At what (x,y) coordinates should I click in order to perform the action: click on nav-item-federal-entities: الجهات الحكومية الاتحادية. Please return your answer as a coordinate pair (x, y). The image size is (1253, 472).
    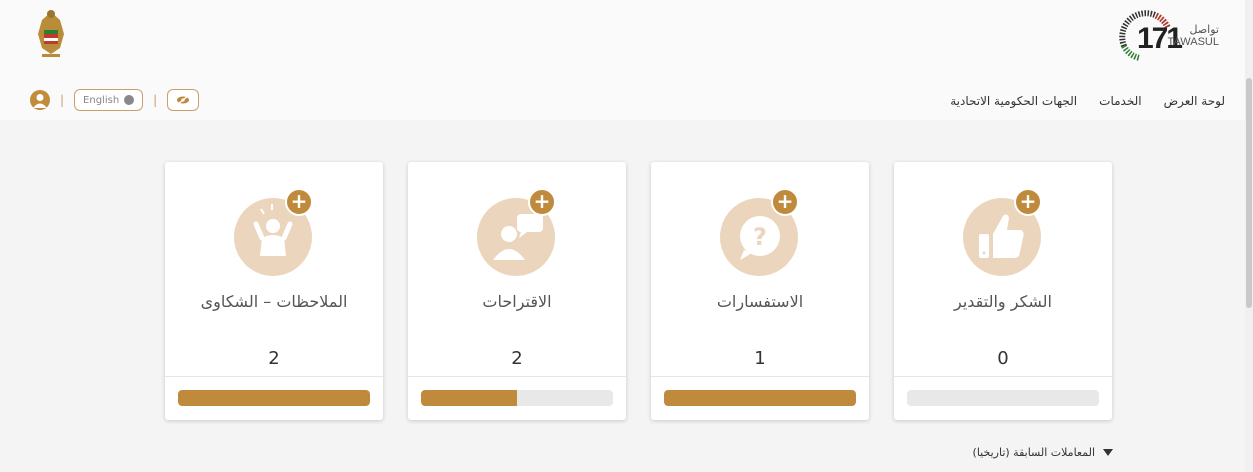
    Looking at the image, I should click on (1013, 101).